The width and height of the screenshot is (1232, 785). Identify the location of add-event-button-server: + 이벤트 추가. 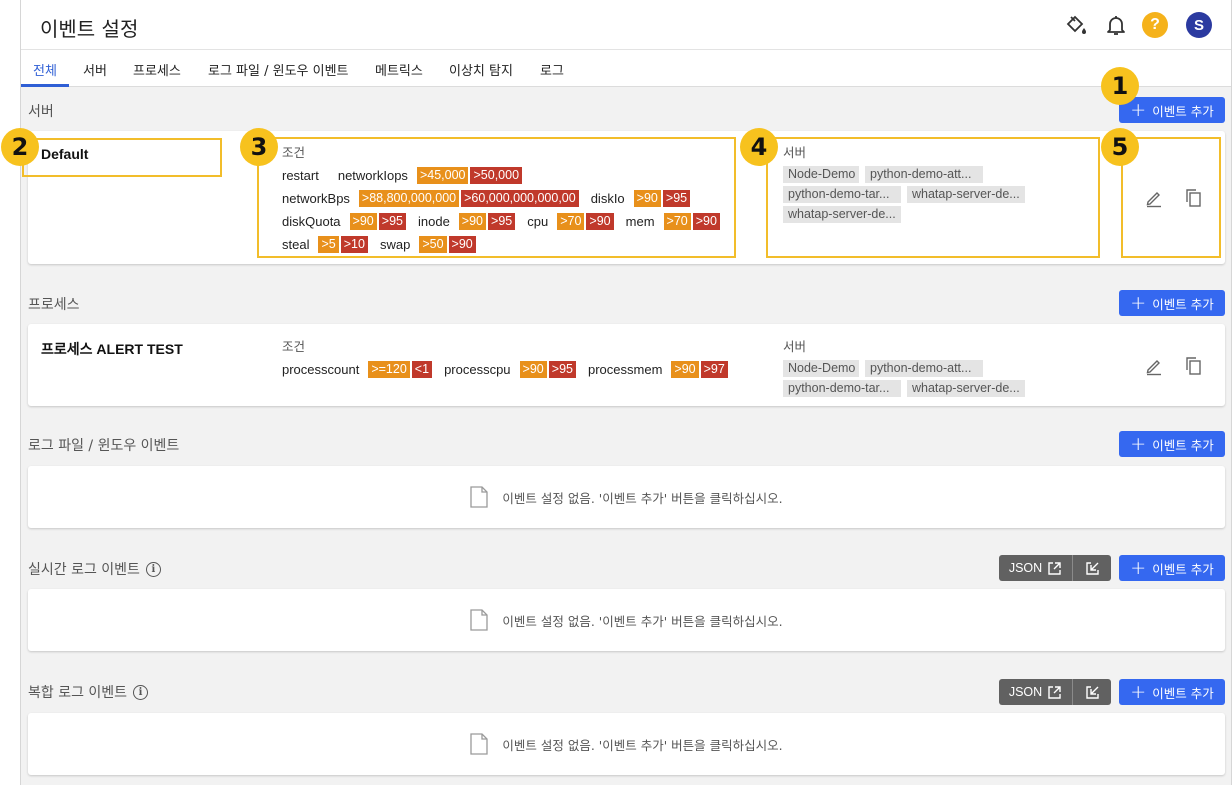
(1172, 110).